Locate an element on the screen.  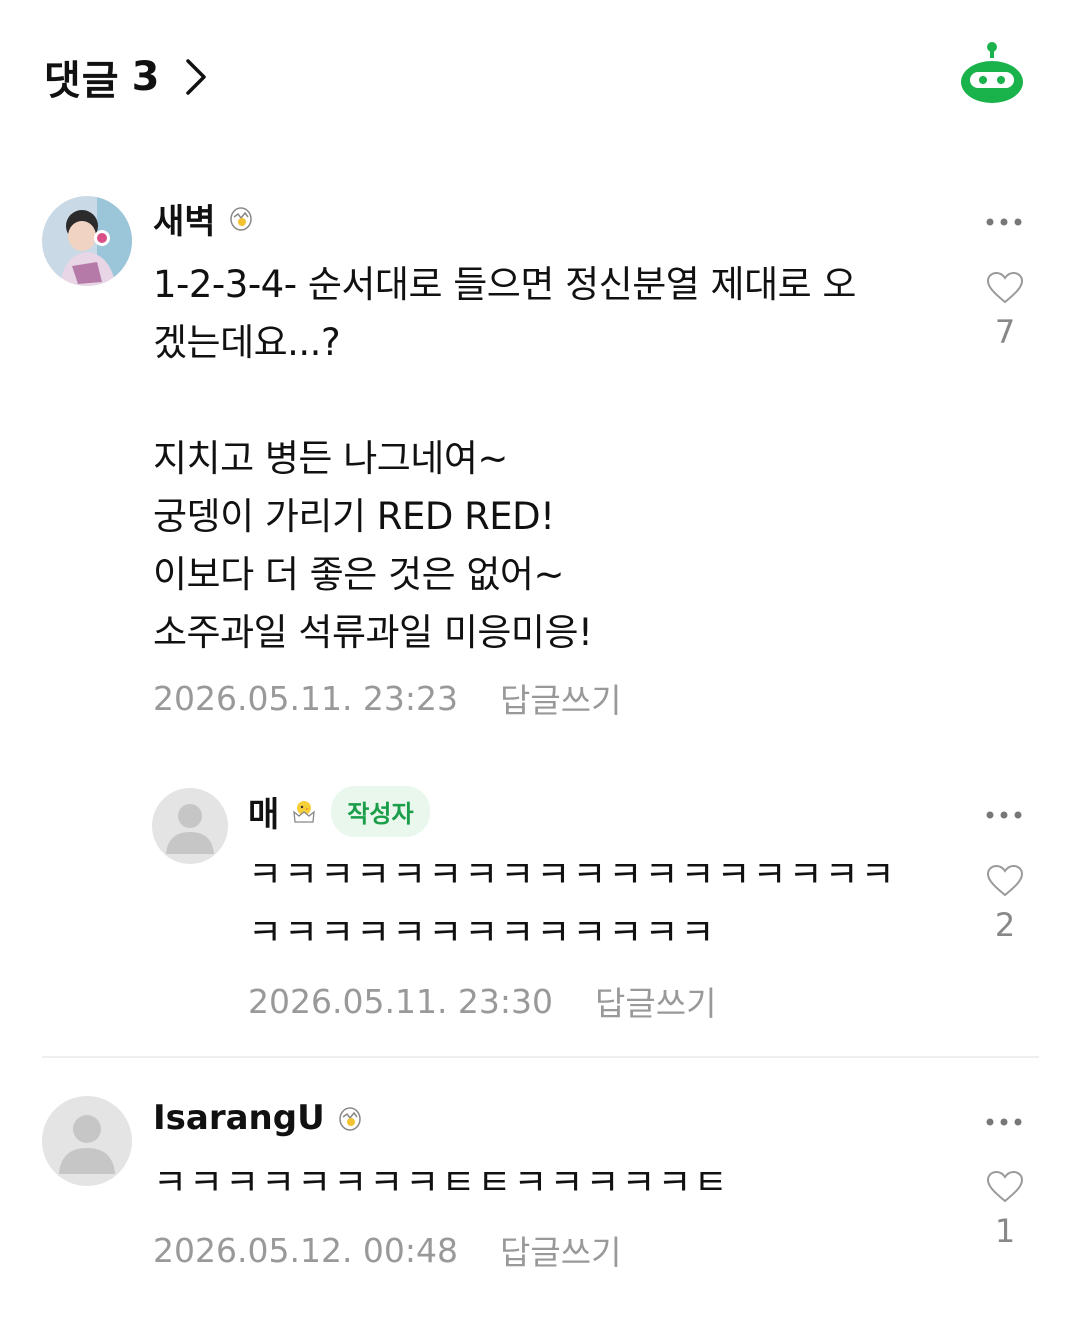
comments-title: 댓글 is located at coordinates (82, 81).